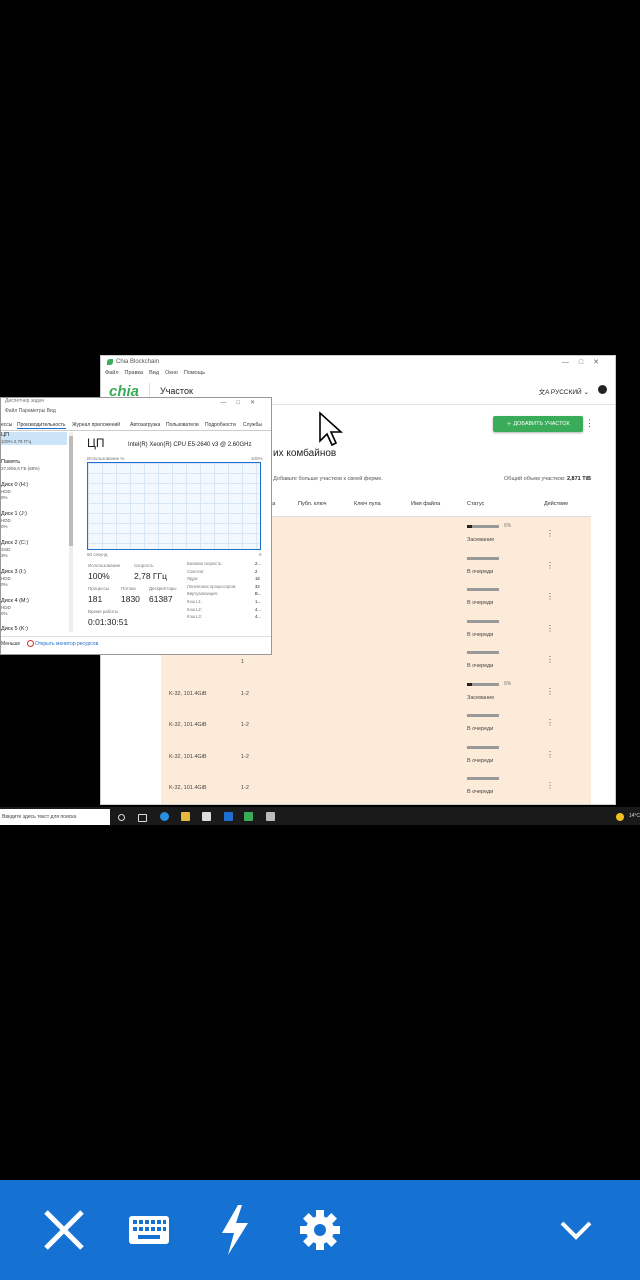 Image resolution: width=640 pixels, height=1280 pixels. Describe the element at coordinates (11, 462) in the screenshot. I see `sidebar-item-name: Память` at that location.